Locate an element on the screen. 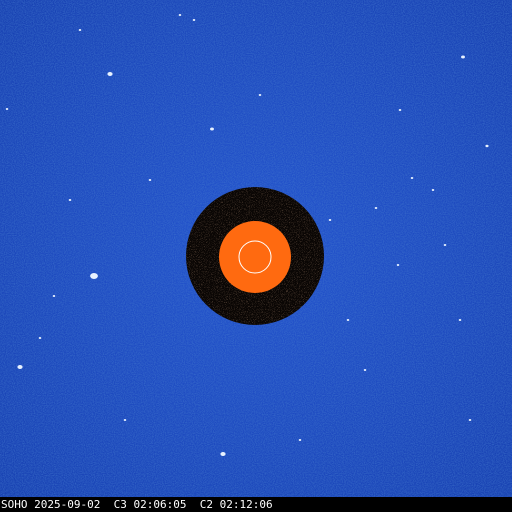 Image resolution: width=512 pixels, height=512 pixels. caption-c2-label: C2 is located at coordinates (206, 504).